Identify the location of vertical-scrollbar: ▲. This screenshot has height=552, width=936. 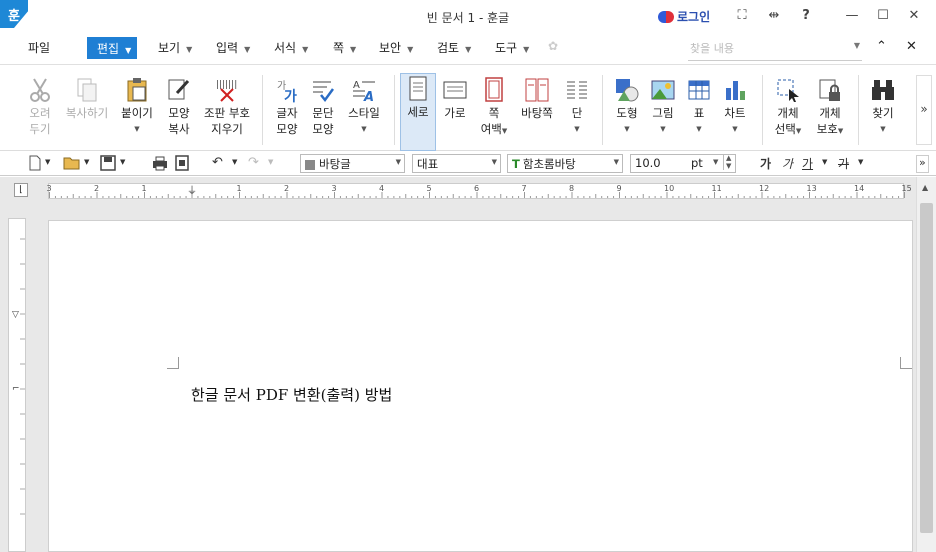
(926, 364).